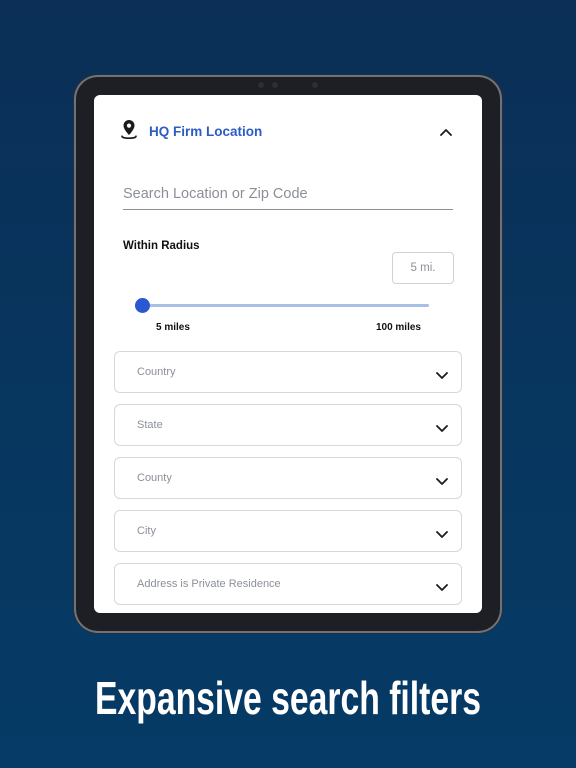 The height and width of the screenshot is (768, 576). Describe the element at coordinates (150, 425) in the screenshot. I see `dropdown-label: State` at that location.